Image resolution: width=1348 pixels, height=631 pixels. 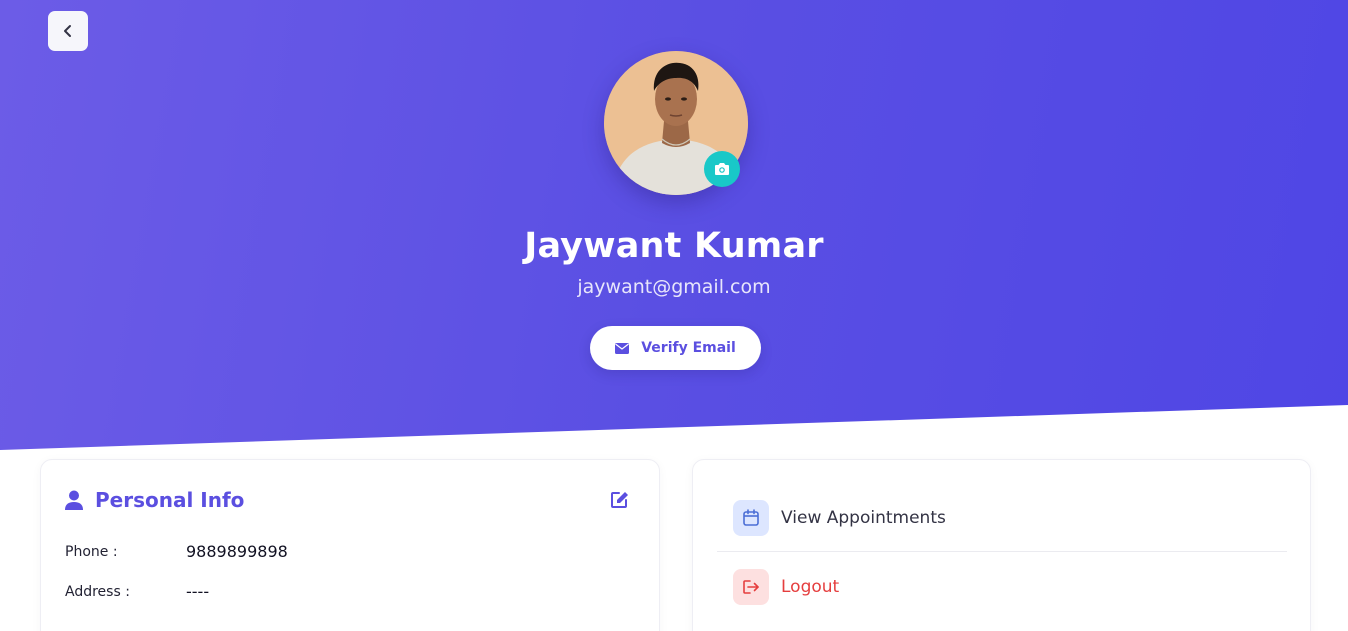 I want to click on change-photo-button, so click(x=722, y=169).